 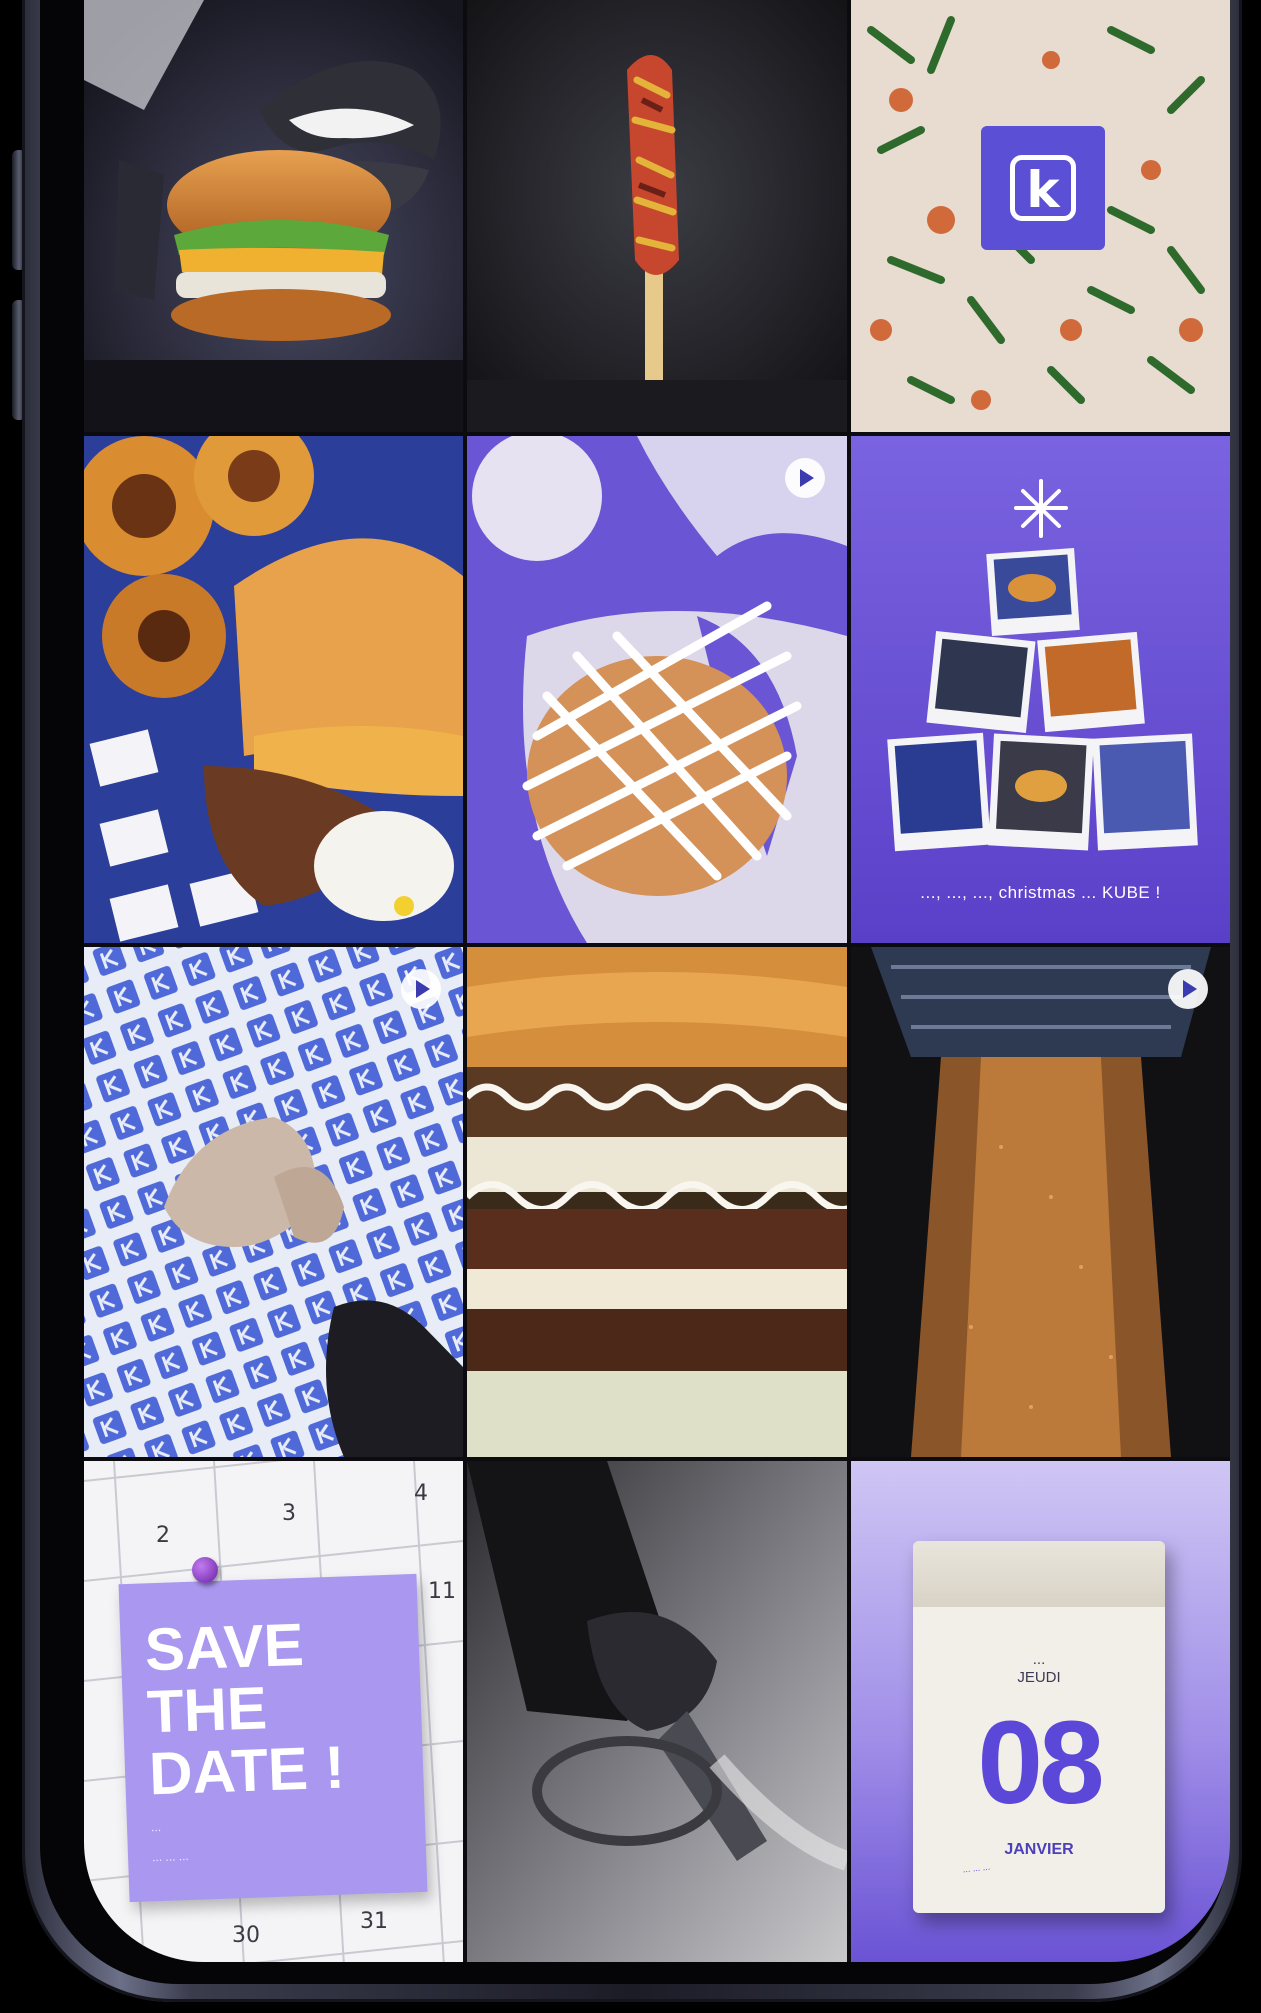 I want to click on calendar-day-number: 3, so click(x=289, y=1513).